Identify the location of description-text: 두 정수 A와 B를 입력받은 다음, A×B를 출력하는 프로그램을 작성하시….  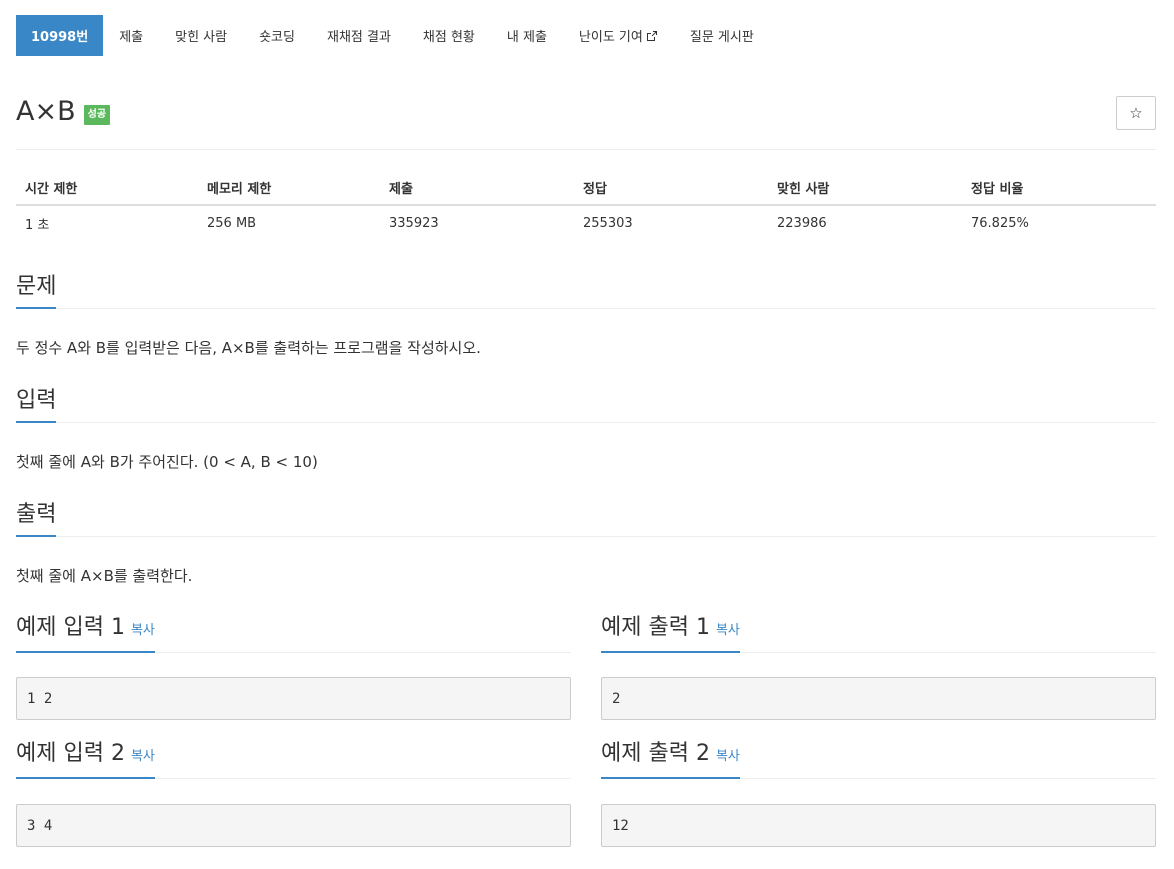
(248, 348).